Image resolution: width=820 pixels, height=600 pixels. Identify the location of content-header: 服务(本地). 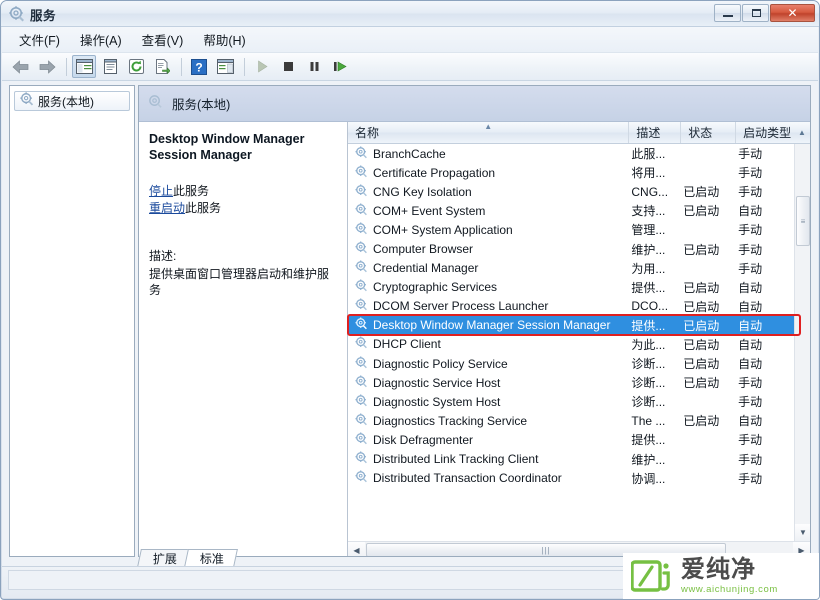
(474, 104).